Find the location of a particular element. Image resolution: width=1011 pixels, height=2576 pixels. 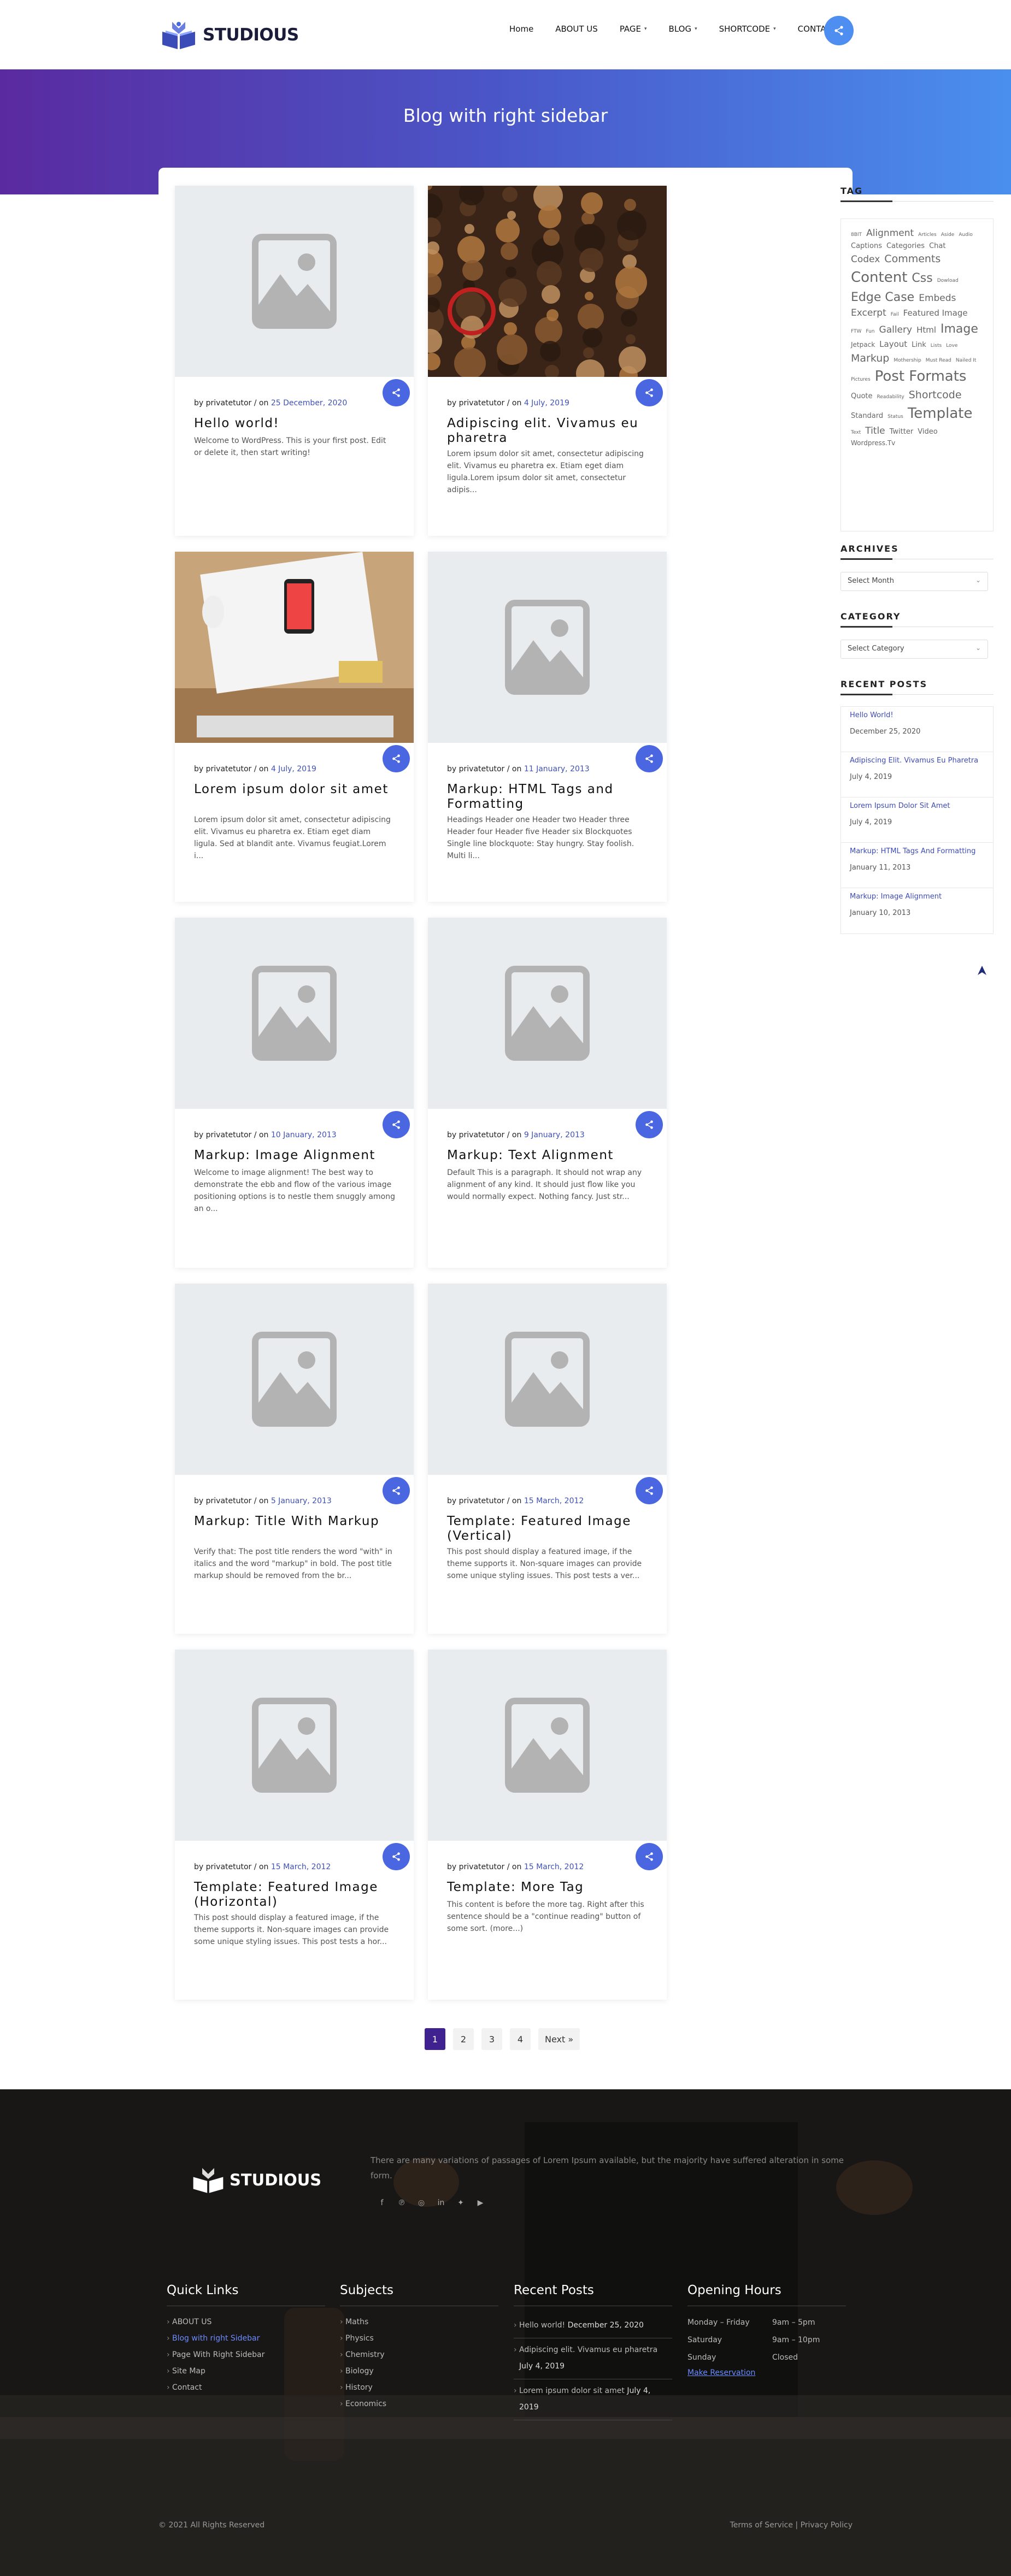

tag-link: Articles is located at coordinates (927, 235).